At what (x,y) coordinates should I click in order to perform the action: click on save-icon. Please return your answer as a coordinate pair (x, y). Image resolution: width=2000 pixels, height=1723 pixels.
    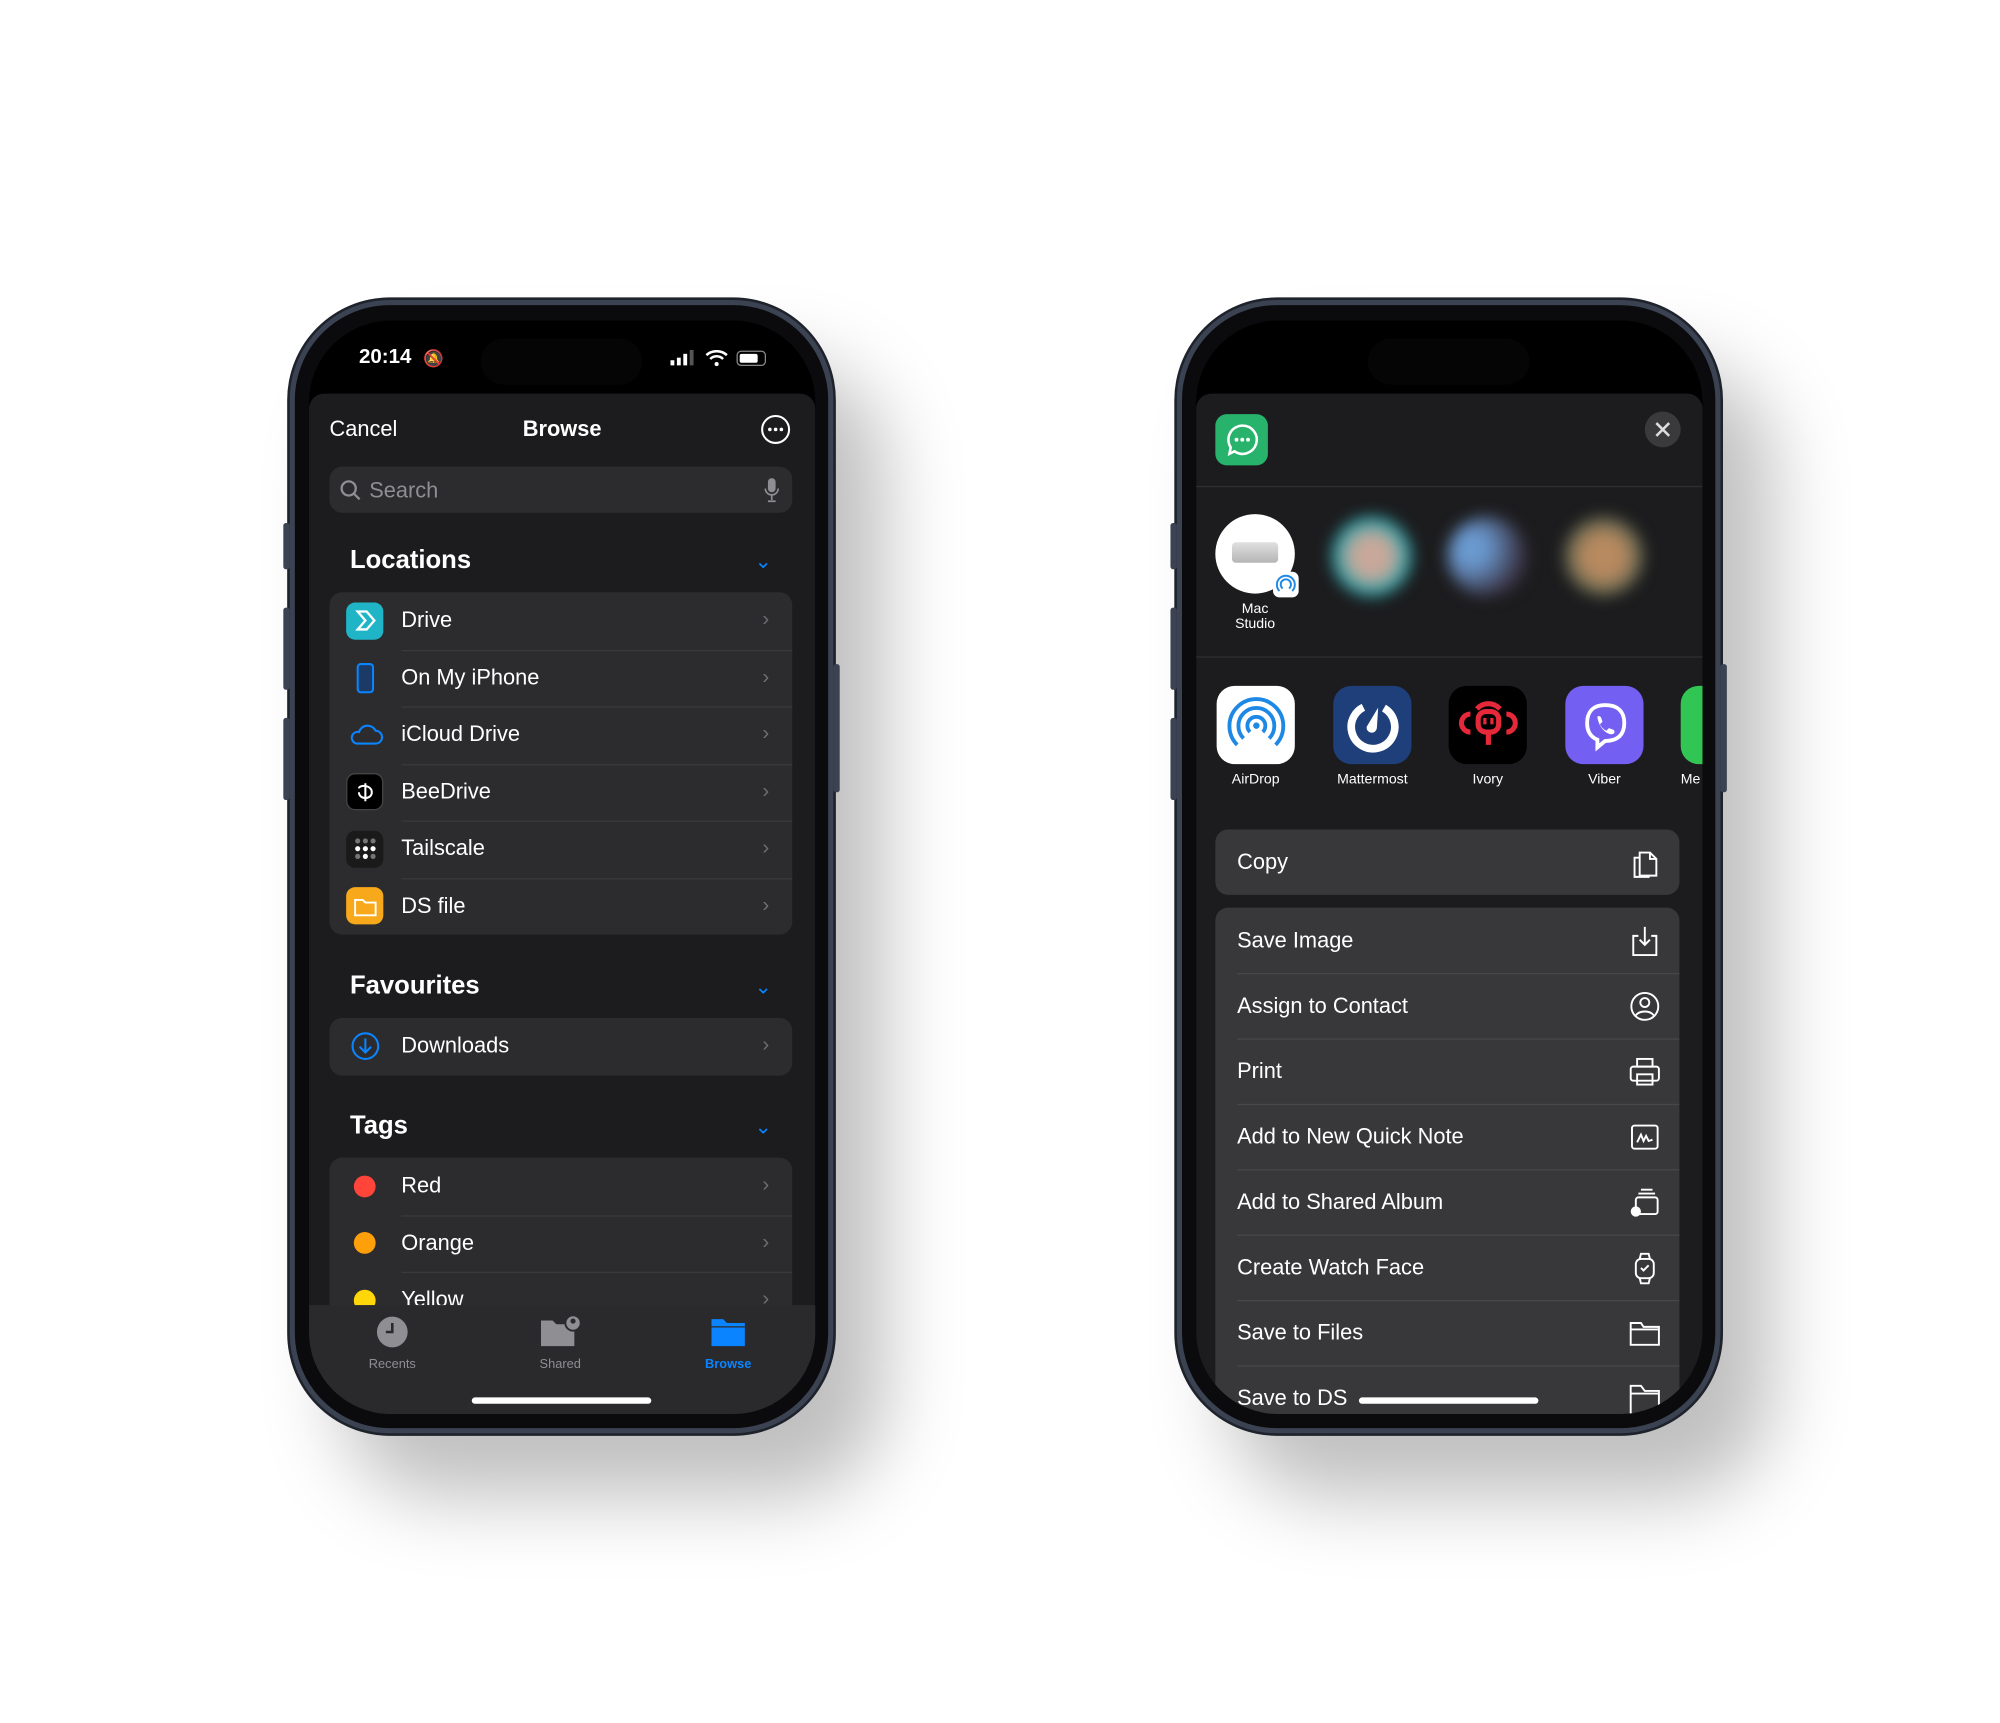
    Looking at the image, I should click on (1645, 941).